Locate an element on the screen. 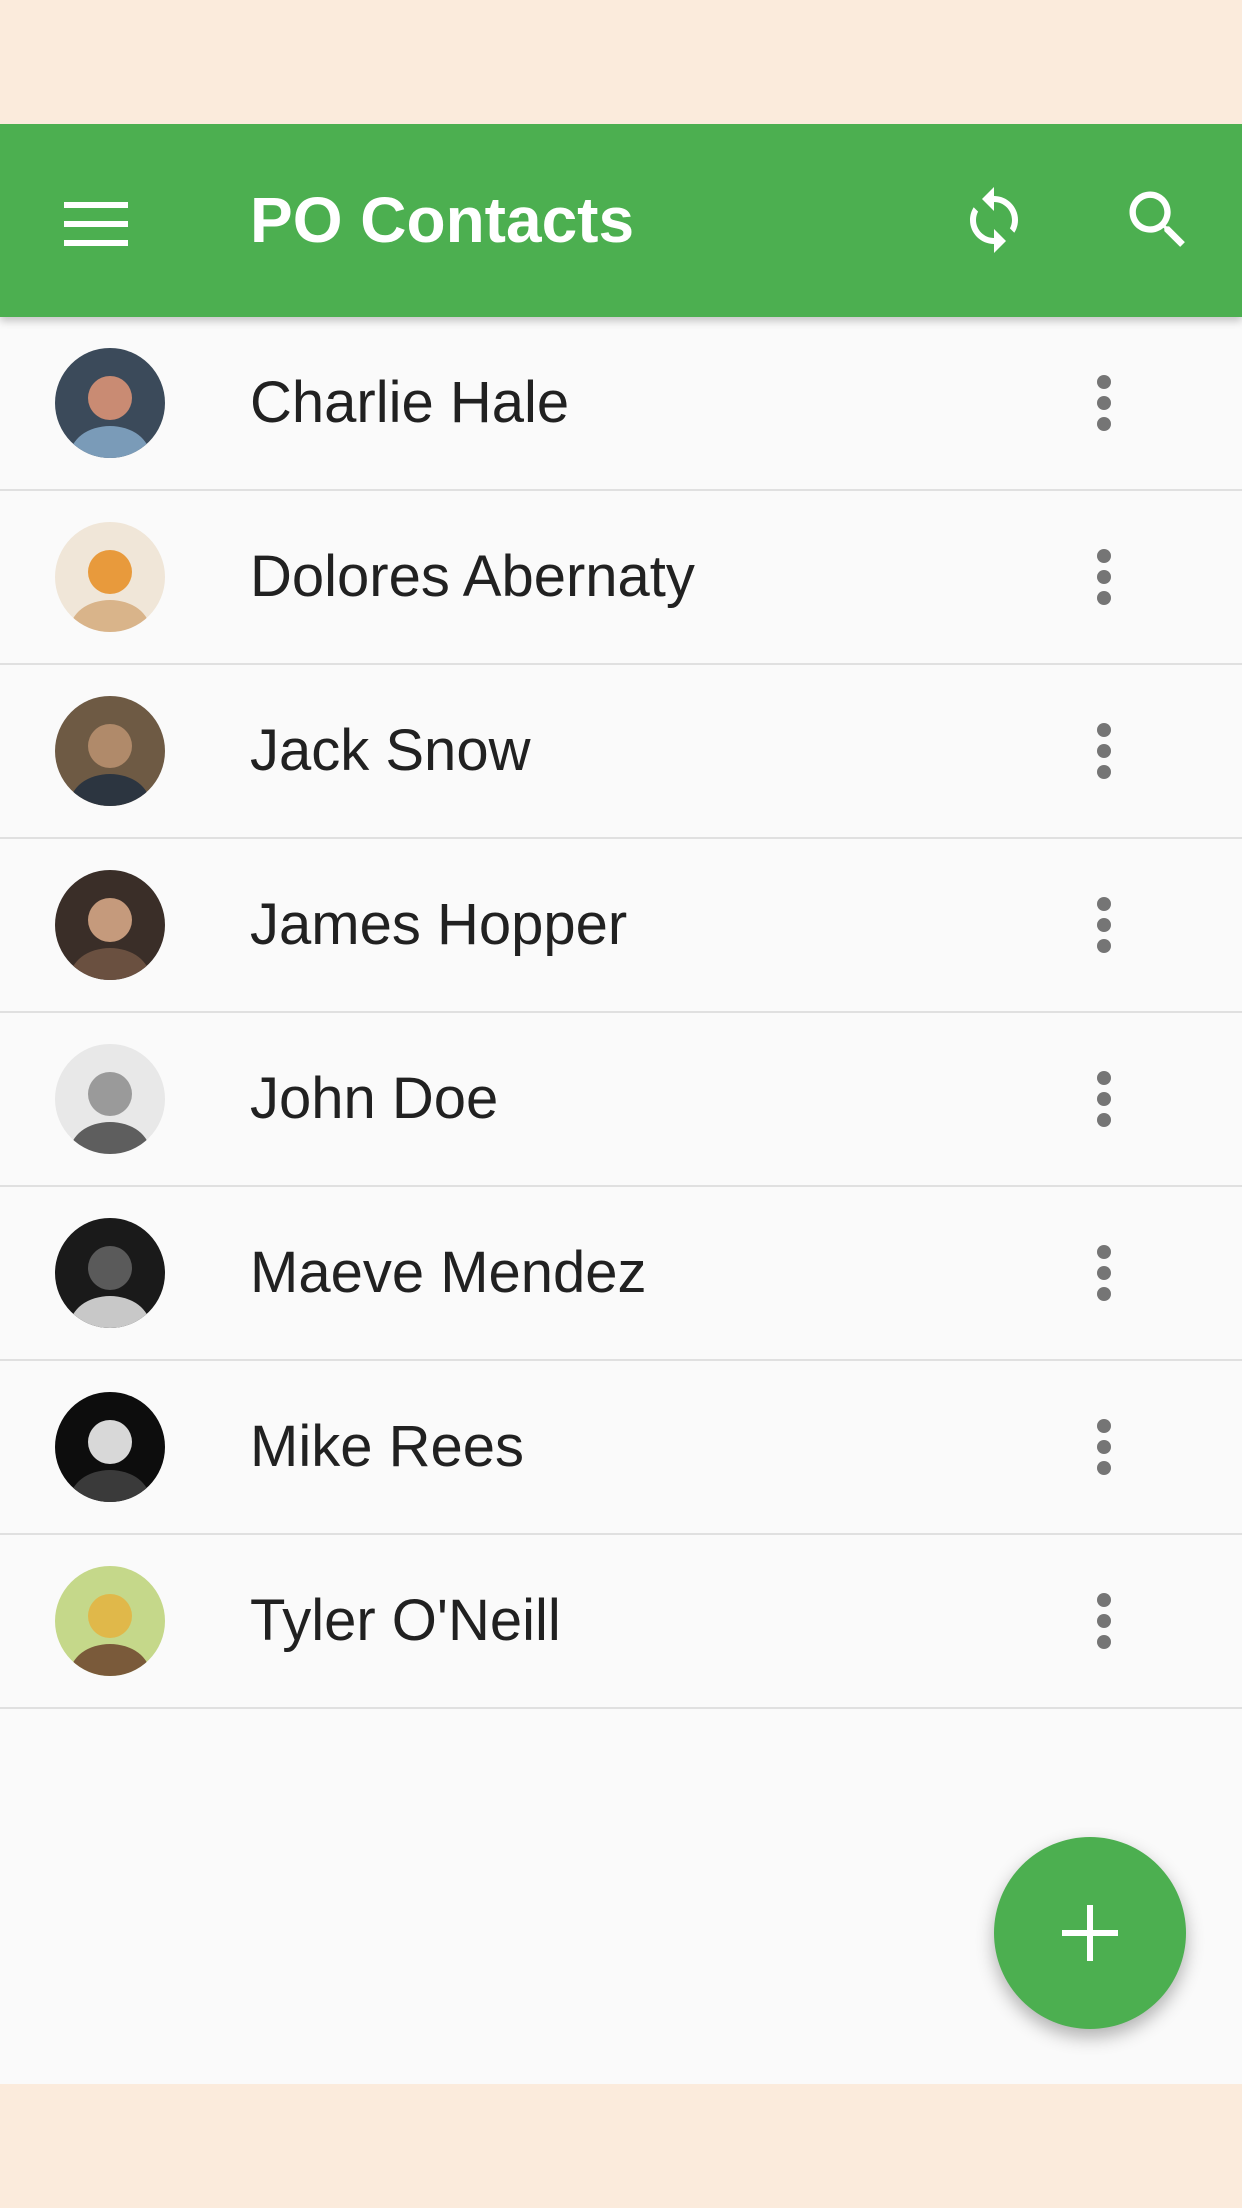  contact-row: Maeve Mendez is located at coordinates (621, 1274).